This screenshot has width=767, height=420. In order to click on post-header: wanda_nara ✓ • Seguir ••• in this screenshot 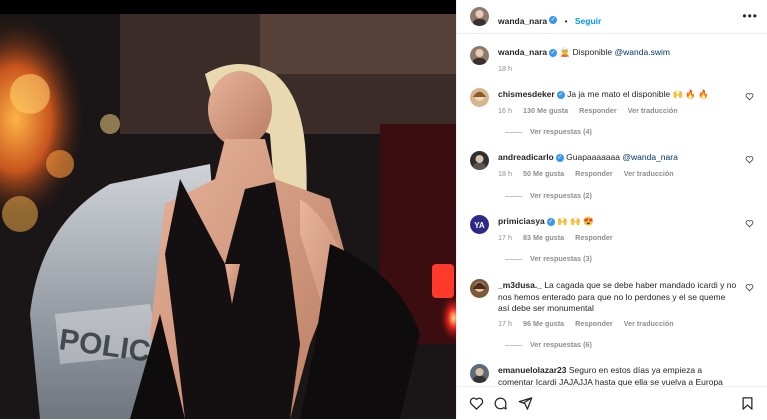, I will do `click(612, 17)`.